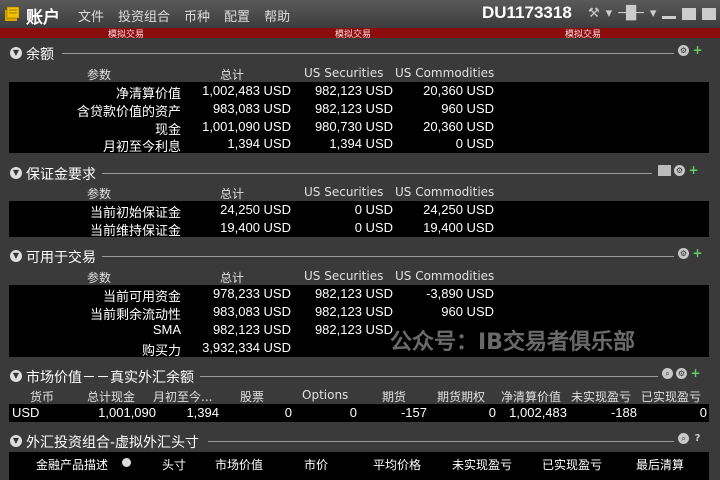  I want to click on balances-section-header: ▼ 余额 ⚙ +, so click(360, 53).